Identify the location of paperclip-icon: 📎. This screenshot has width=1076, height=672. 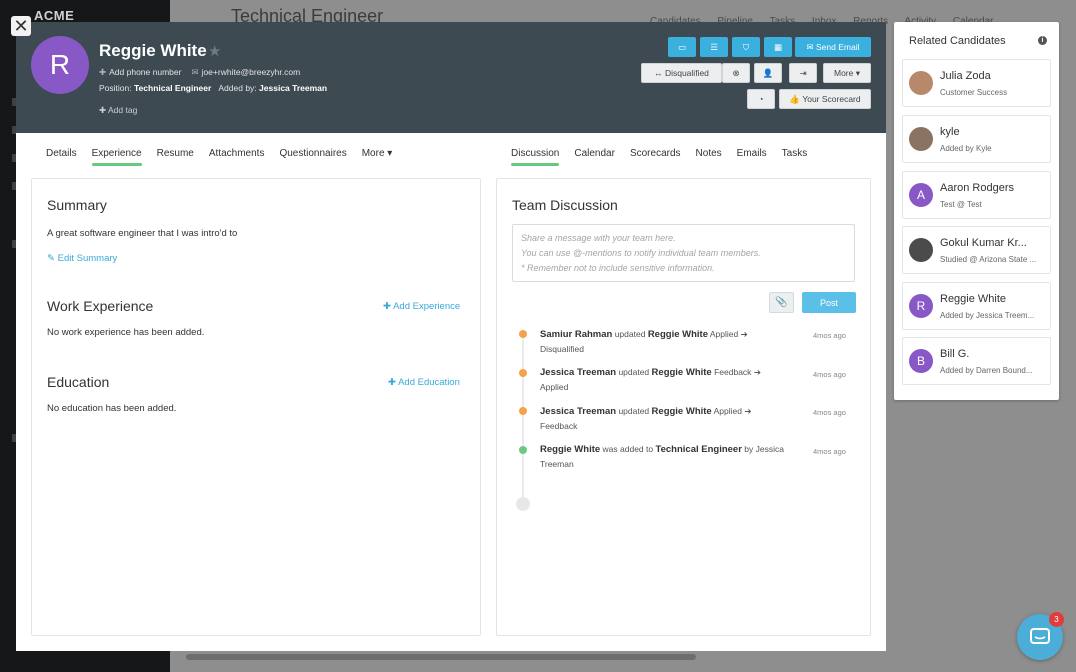
(781, 302).